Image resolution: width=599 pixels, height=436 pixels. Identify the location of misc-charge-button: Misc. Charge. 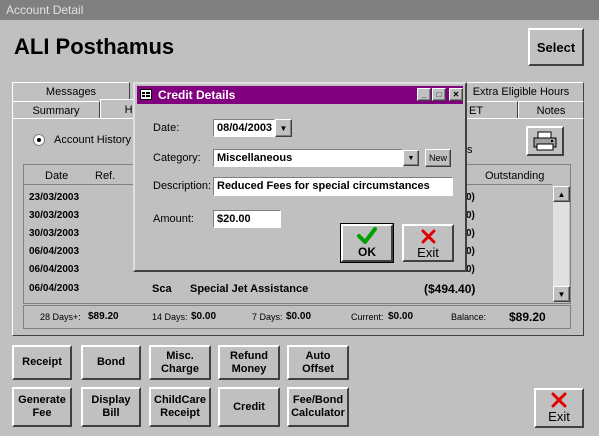
(180, 362).